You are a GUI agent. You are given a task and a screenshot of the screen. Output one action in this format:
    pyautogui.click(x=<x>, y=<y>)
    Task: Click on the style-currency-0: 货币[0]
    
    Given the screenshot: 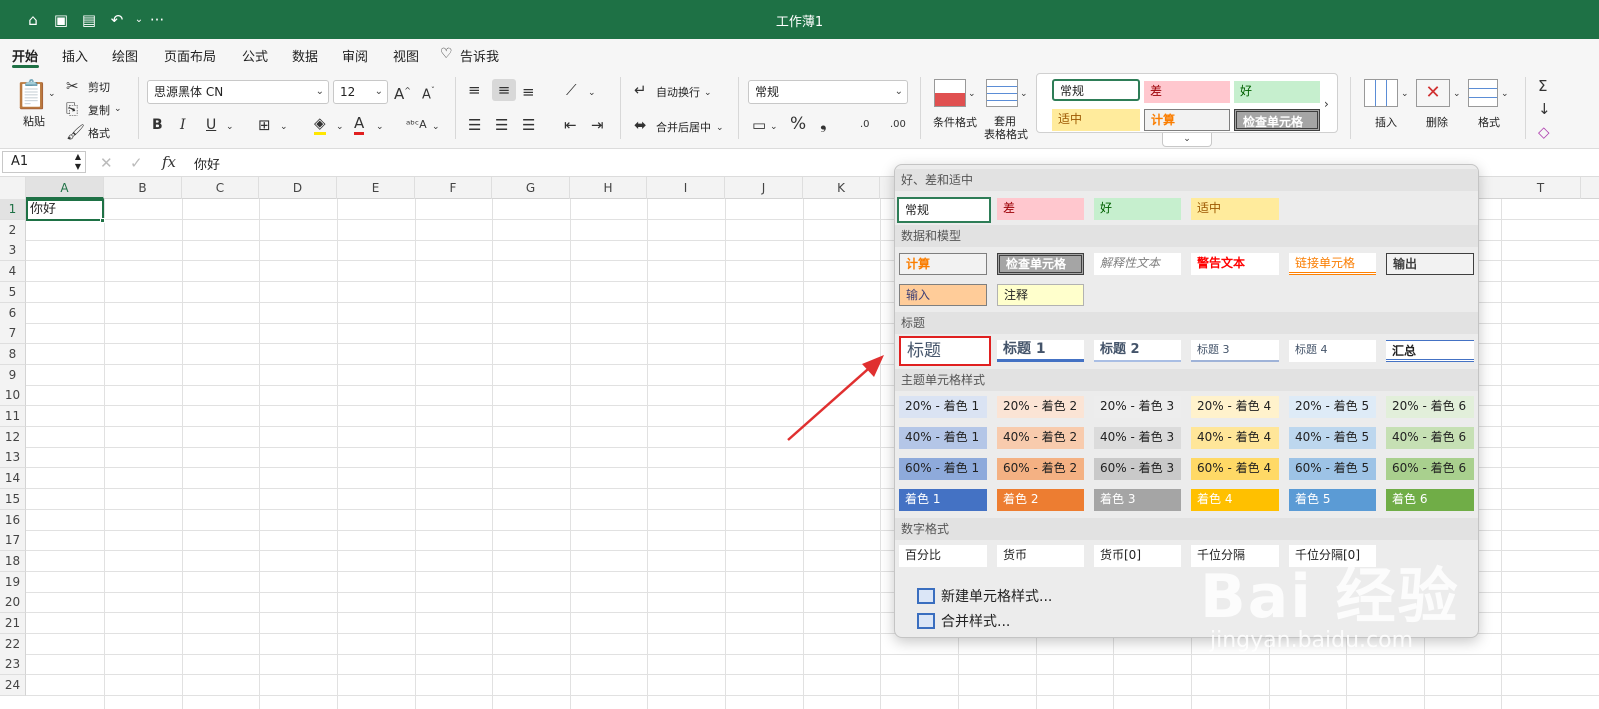 What is the action you would take?
    pyautogui.click(x=1137, y=556)
    